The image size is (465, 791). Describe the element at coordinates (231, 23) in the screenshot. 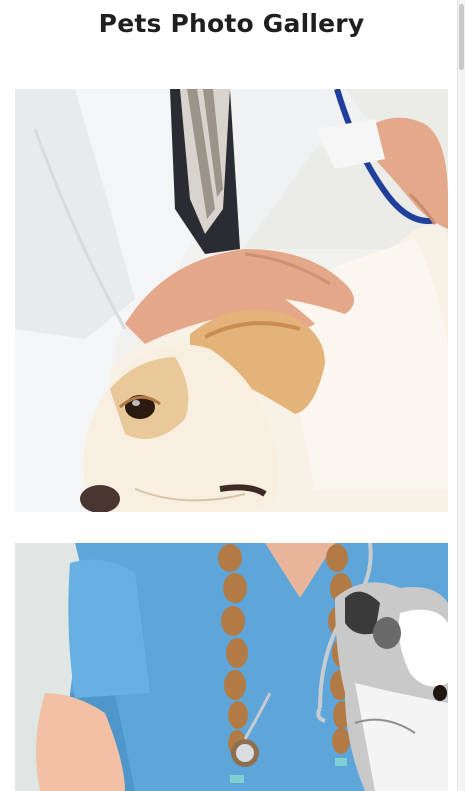

I see `page-title: Pets Photo Gallery` at that location.